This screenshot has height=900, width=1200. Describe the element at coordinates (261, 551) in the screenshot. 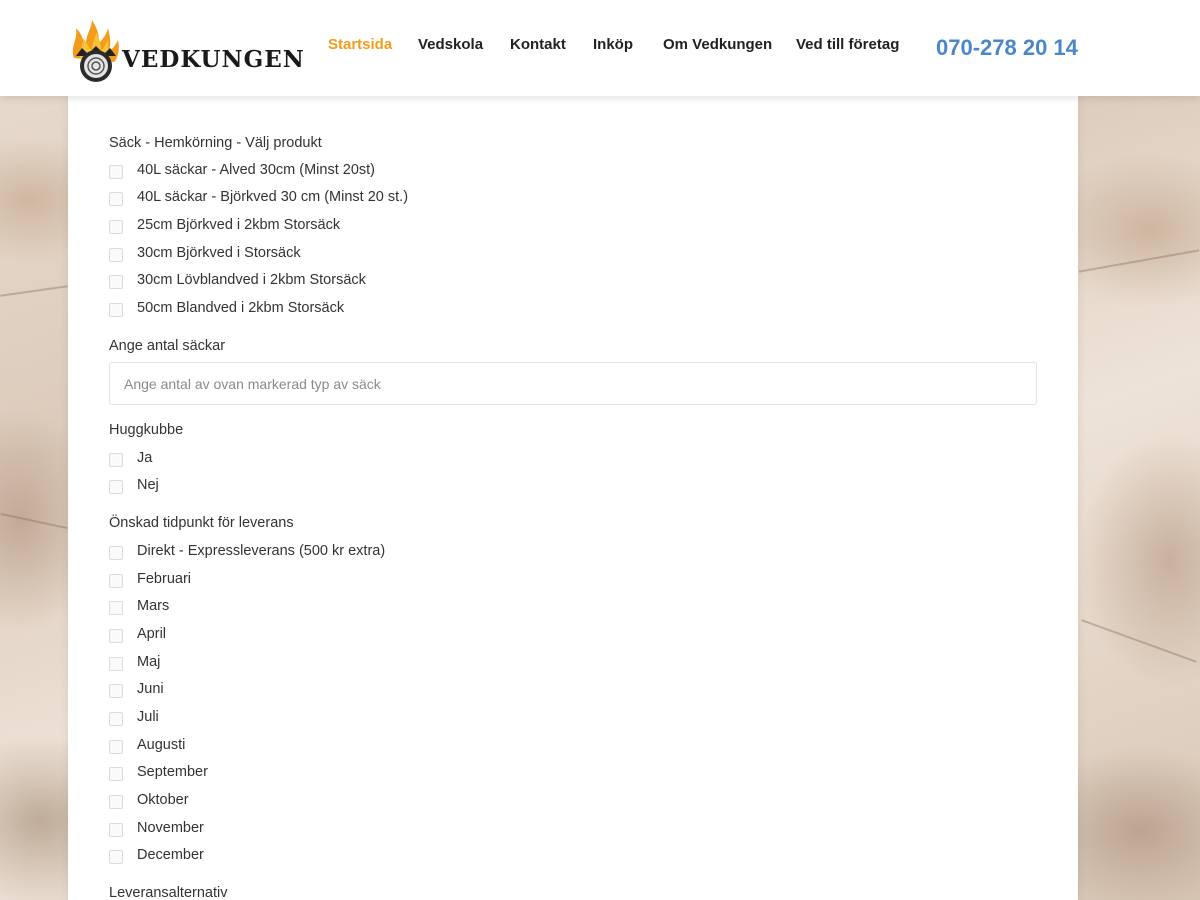

I see `option-label: Direkt - Expressleverans (500 kr extra)` at that location.